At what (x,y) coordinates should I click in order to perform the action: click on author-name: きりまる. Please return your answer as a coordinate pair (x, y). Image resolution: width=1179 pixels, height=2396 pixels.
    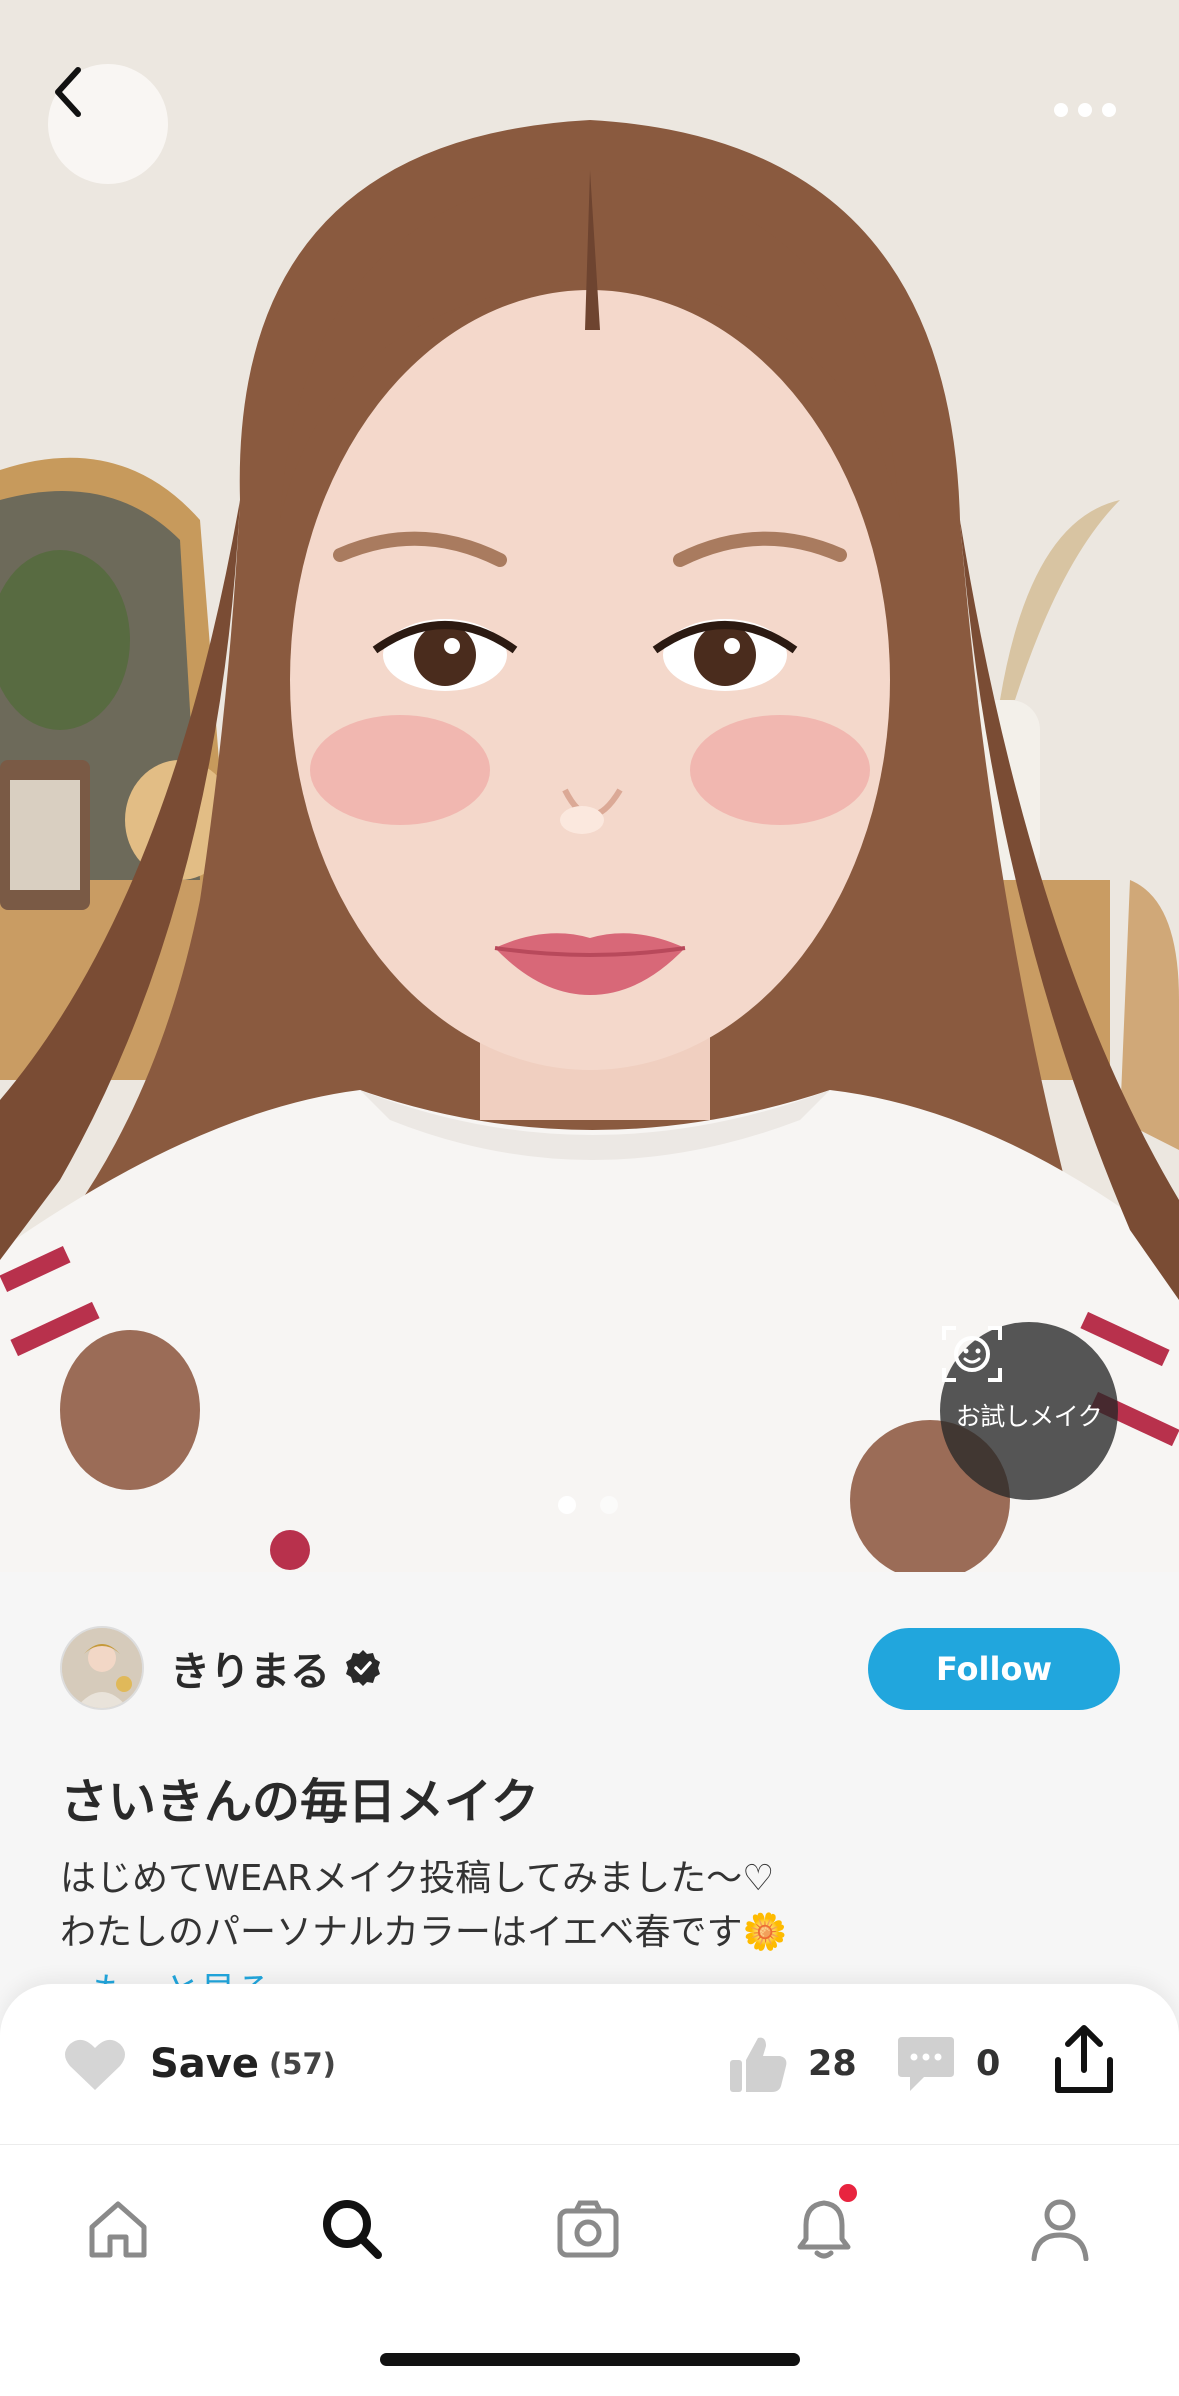
    Looking at the image, I should click on (250, 1668).